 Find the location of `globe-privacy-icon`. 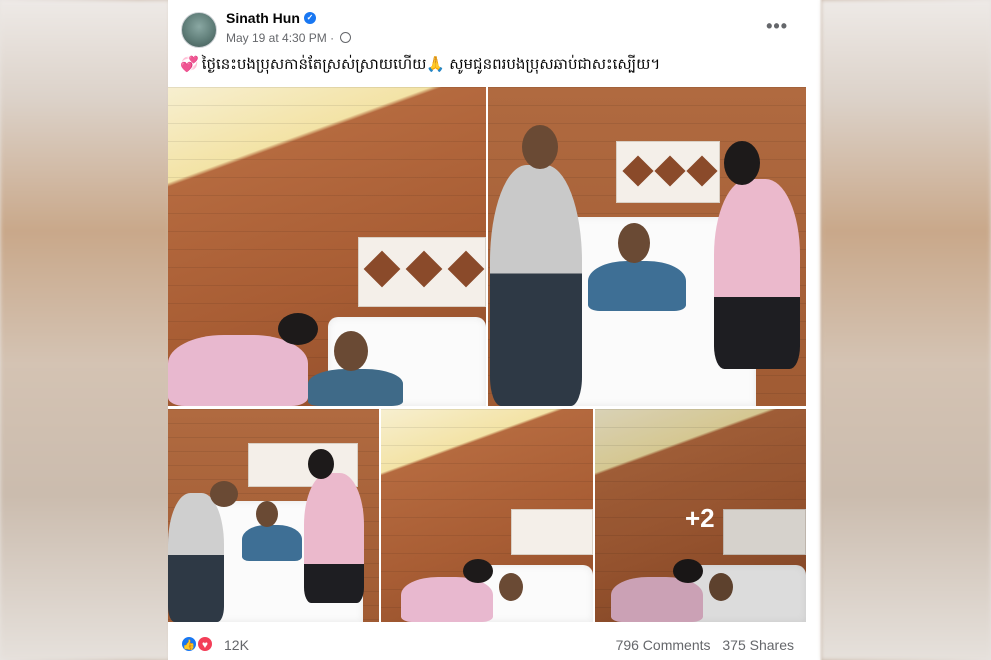

globe-privacy-icon is located at coordinates (346, 37).